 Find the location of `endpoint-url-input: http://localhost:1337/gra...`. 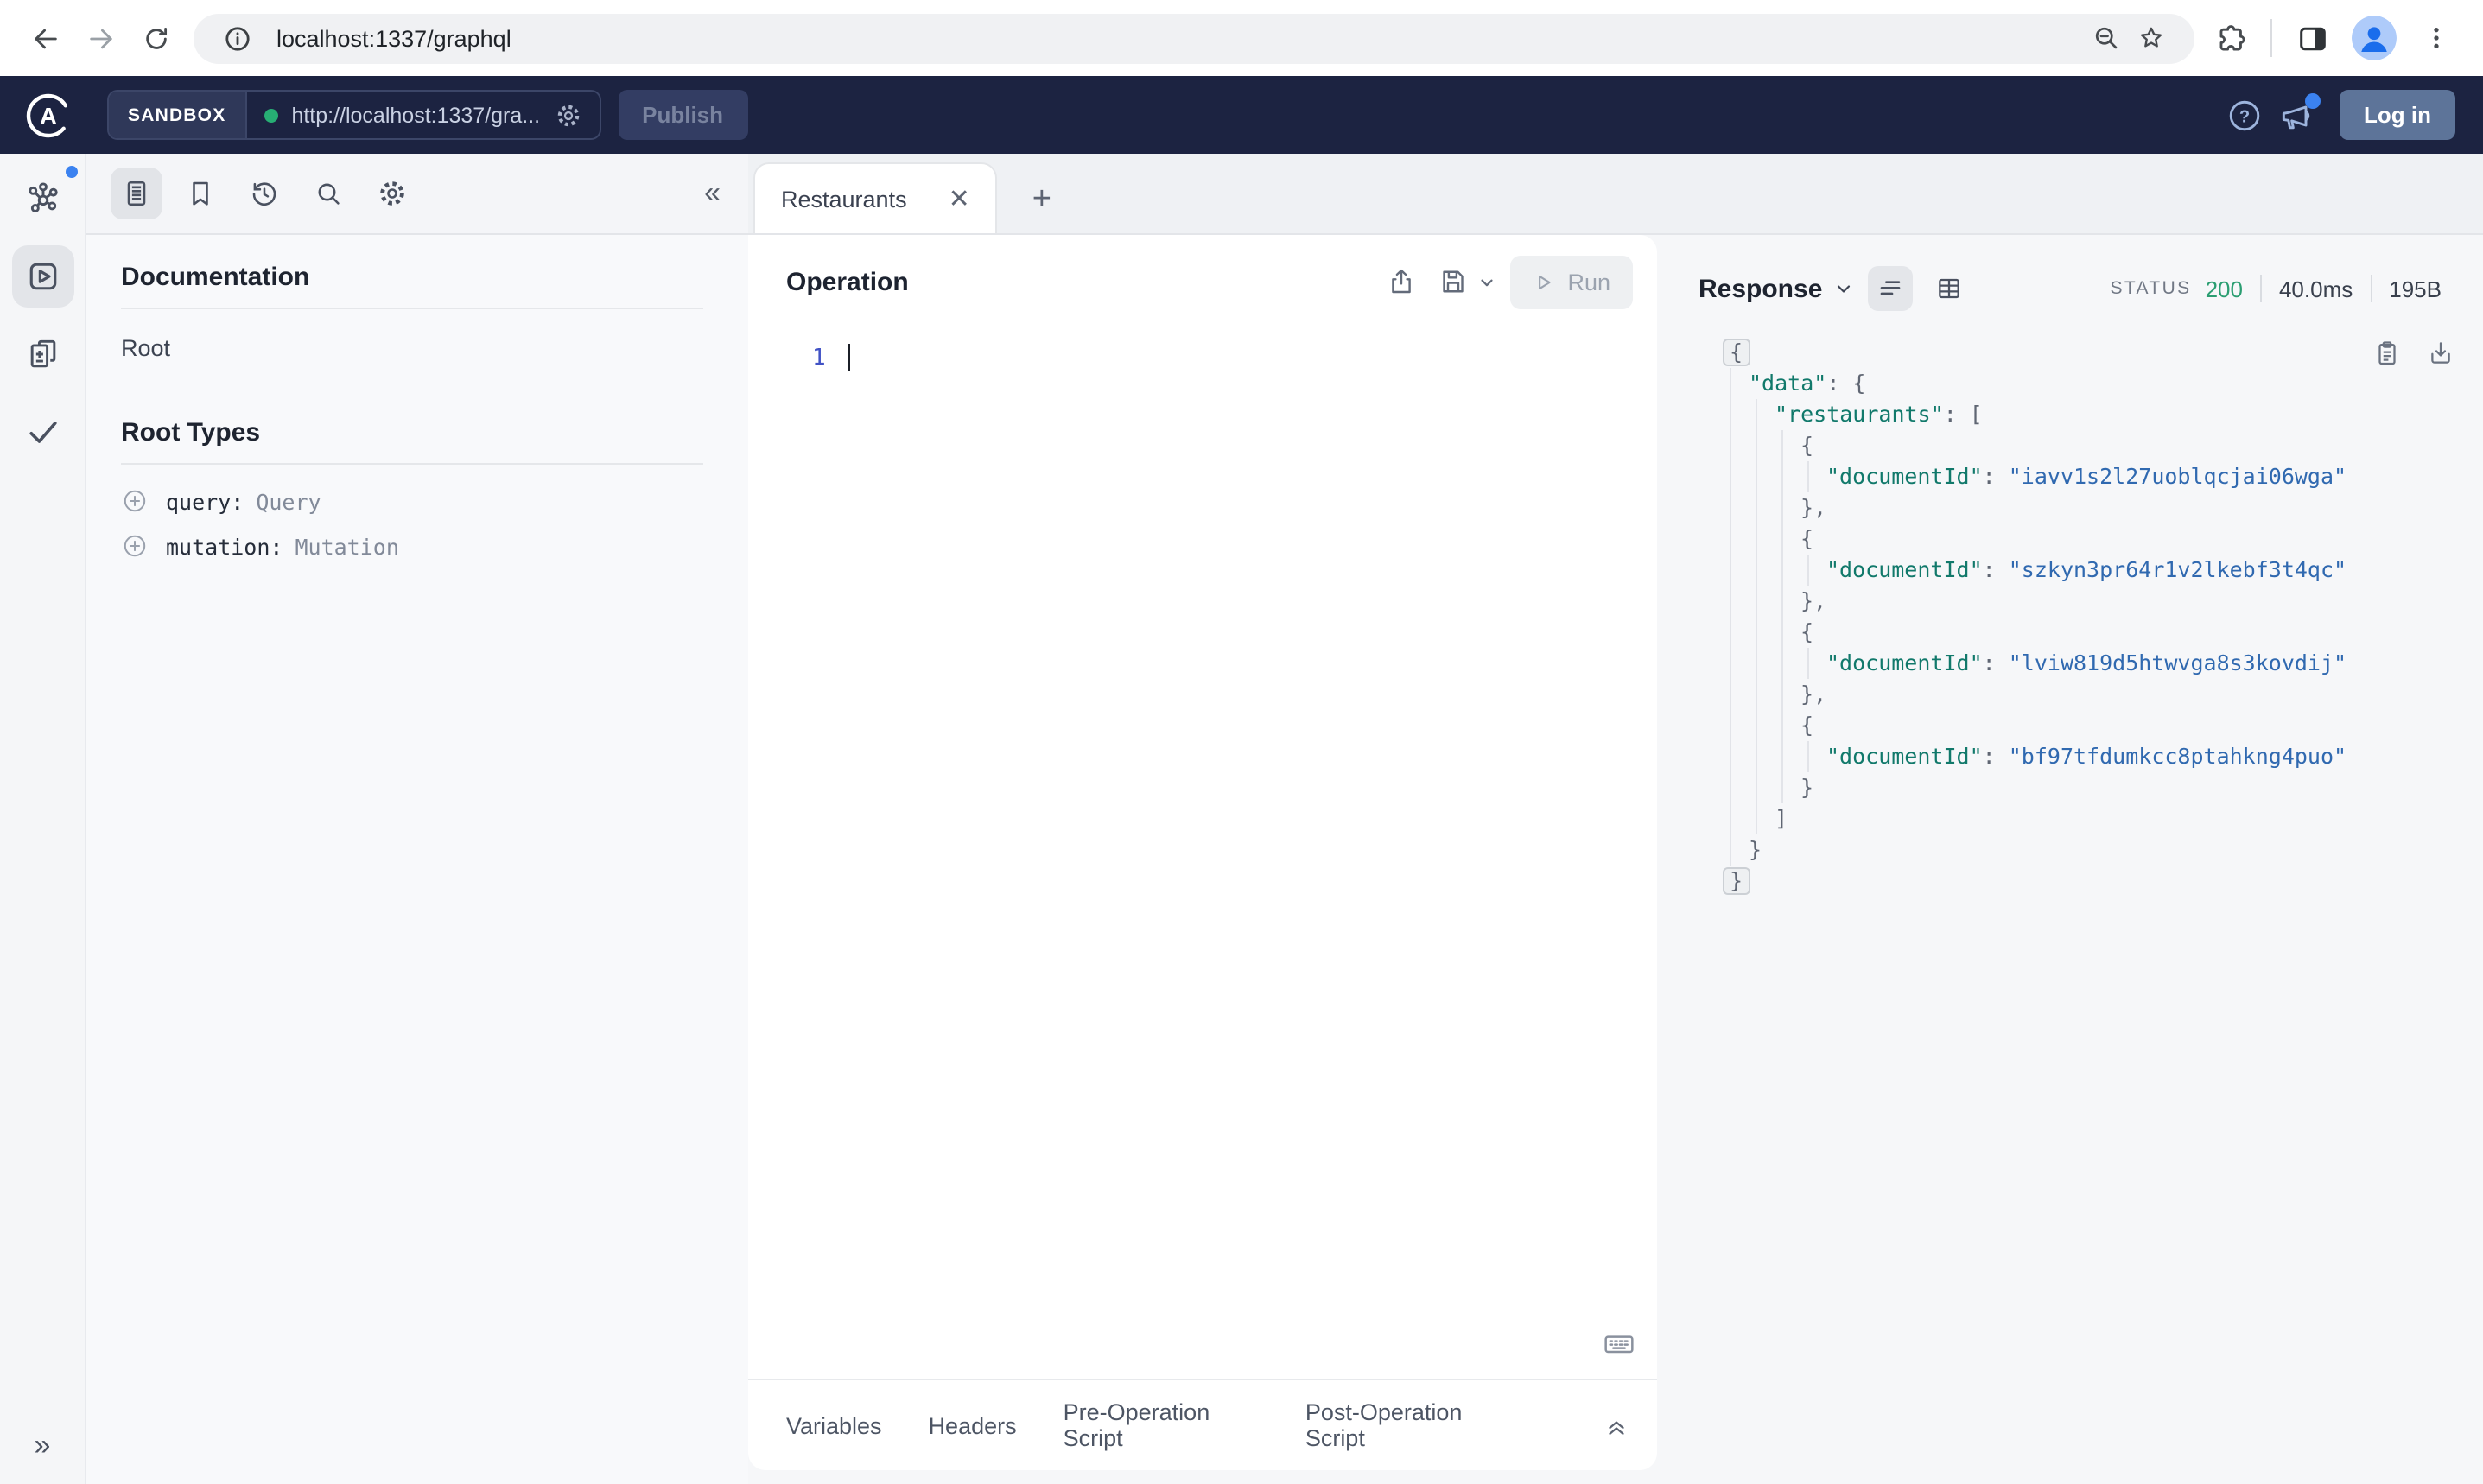

endpoint-url-input: http://localhost:1337/gra... is located at coordinates (423, 115).